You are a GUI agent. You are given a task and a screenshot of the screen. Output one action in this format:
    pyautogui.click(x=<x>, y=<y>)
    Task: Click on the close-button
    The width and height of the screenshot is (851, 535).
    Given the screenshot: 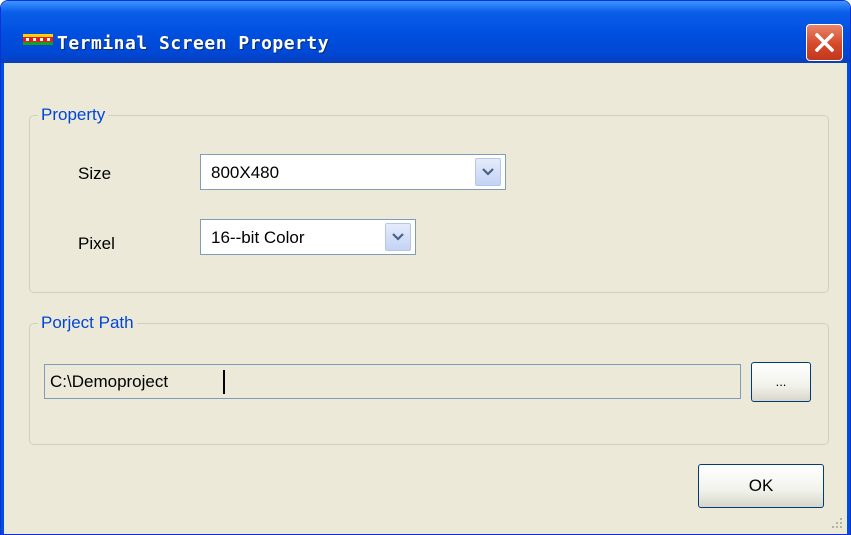 What is the action you would take?
    pyautogui.click(x=824, y=42)
    